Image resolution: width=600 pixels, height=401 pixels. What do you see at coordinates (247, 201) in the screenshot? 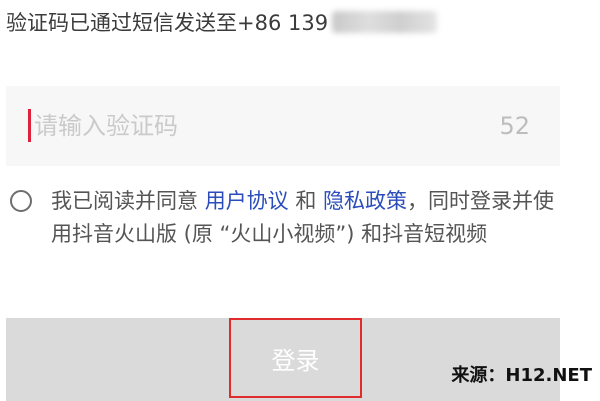
I see `user-agreement-link: 用户协议` at bounding box center [247, 201].